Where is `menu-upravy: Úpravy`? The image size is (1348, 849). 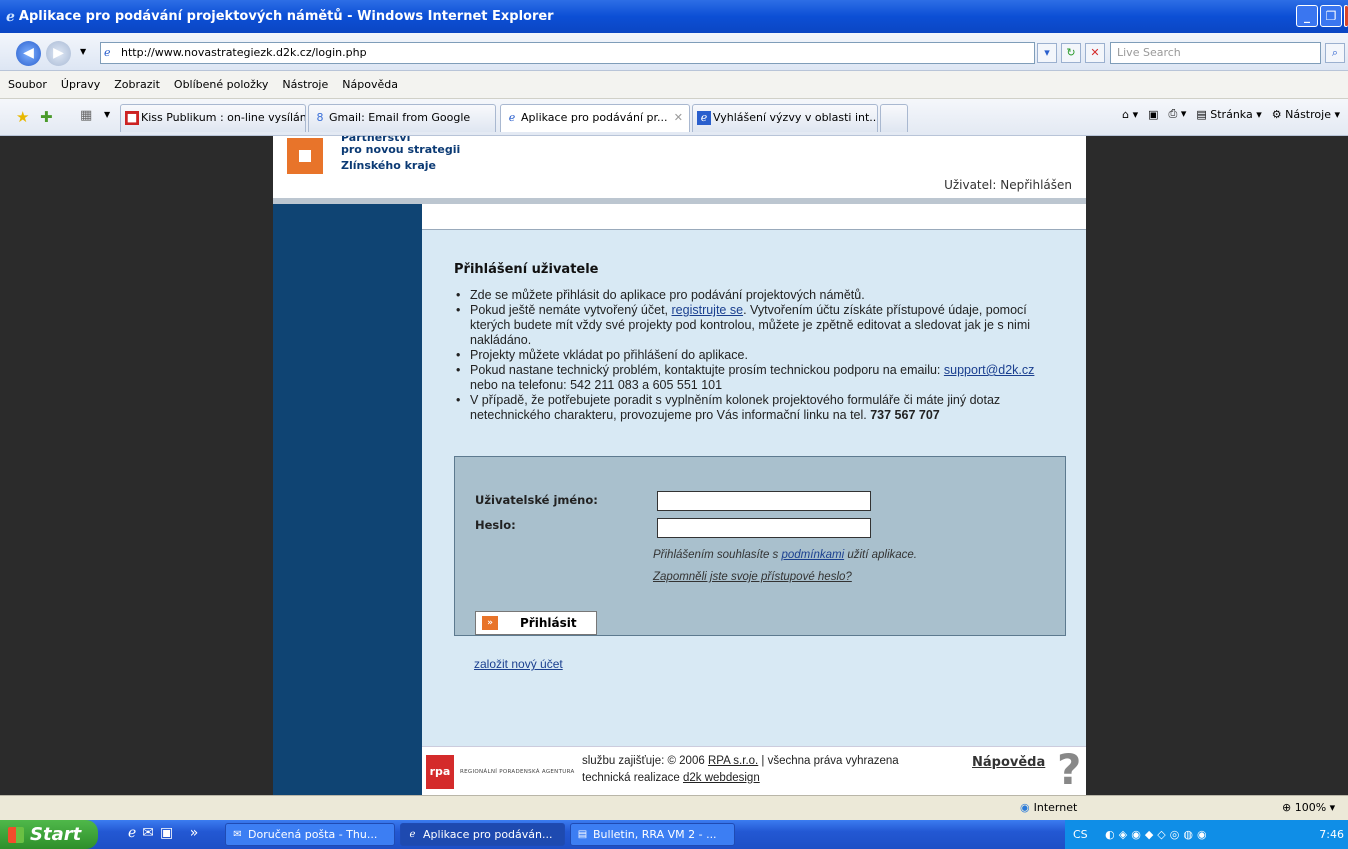
menu-upravy: Úpravy is located at coordinates (80, 84).